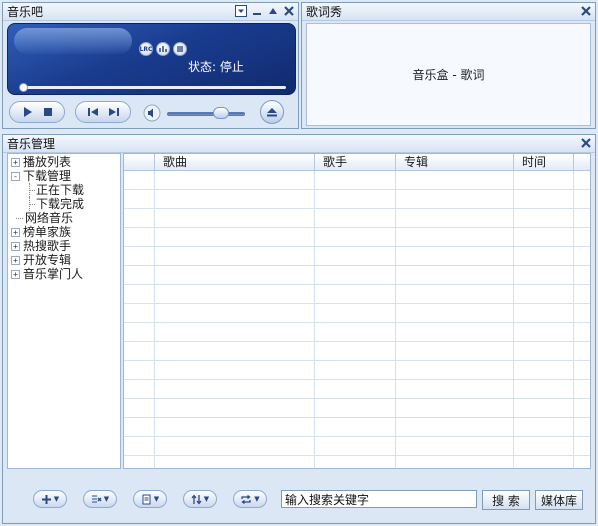 The width and height of the screenshot is (598, 526). Describe the element at coordinates (152, 114) in the screenshot. I see `mute-button` at that location.